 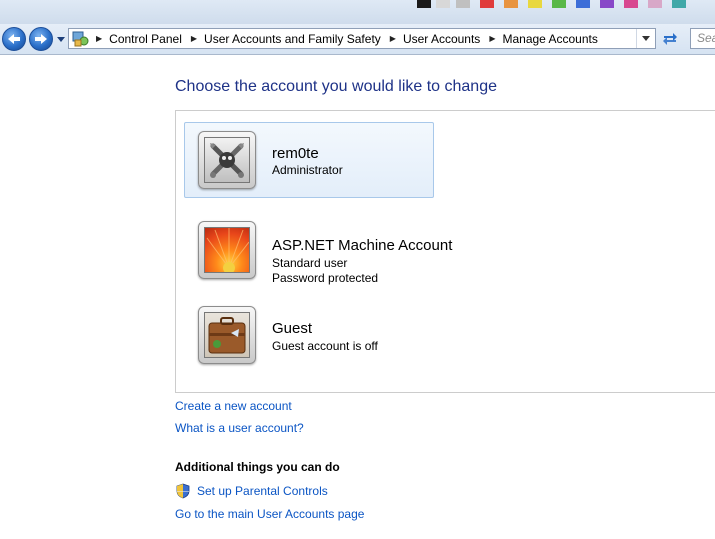 What do you see at coordinates (549, 39) in the screenshot?
I see `breadcrumb-manage-accounts: Manage Accounts` at bounding box center [549, 39].